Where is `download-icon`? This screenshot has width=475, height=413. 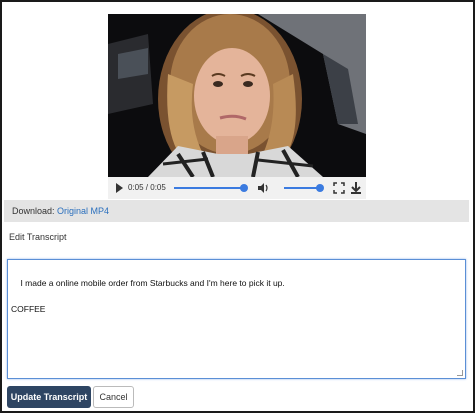 download-icon is located at coordinates (356, 188).